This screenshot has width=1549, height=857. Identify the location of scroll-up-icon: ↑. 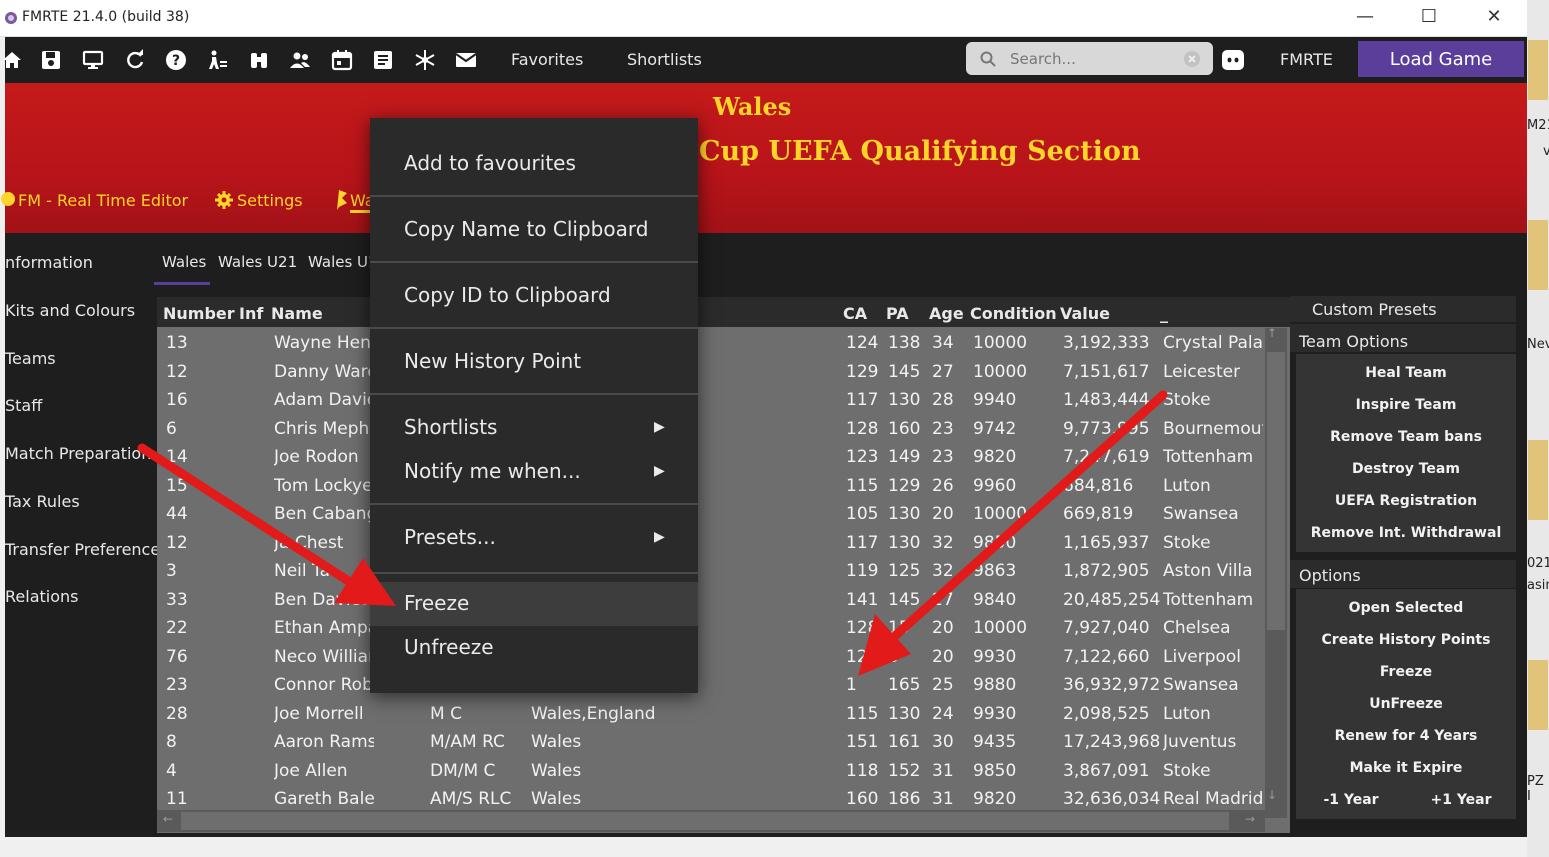
(1272, 333).